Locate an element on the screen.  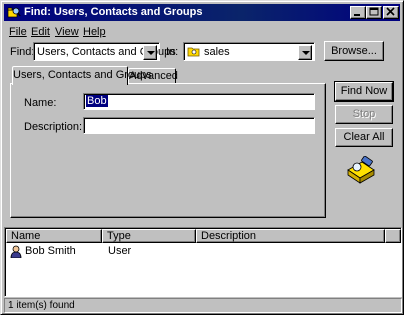
description-label: Description: is located at coordinates (53, 127).